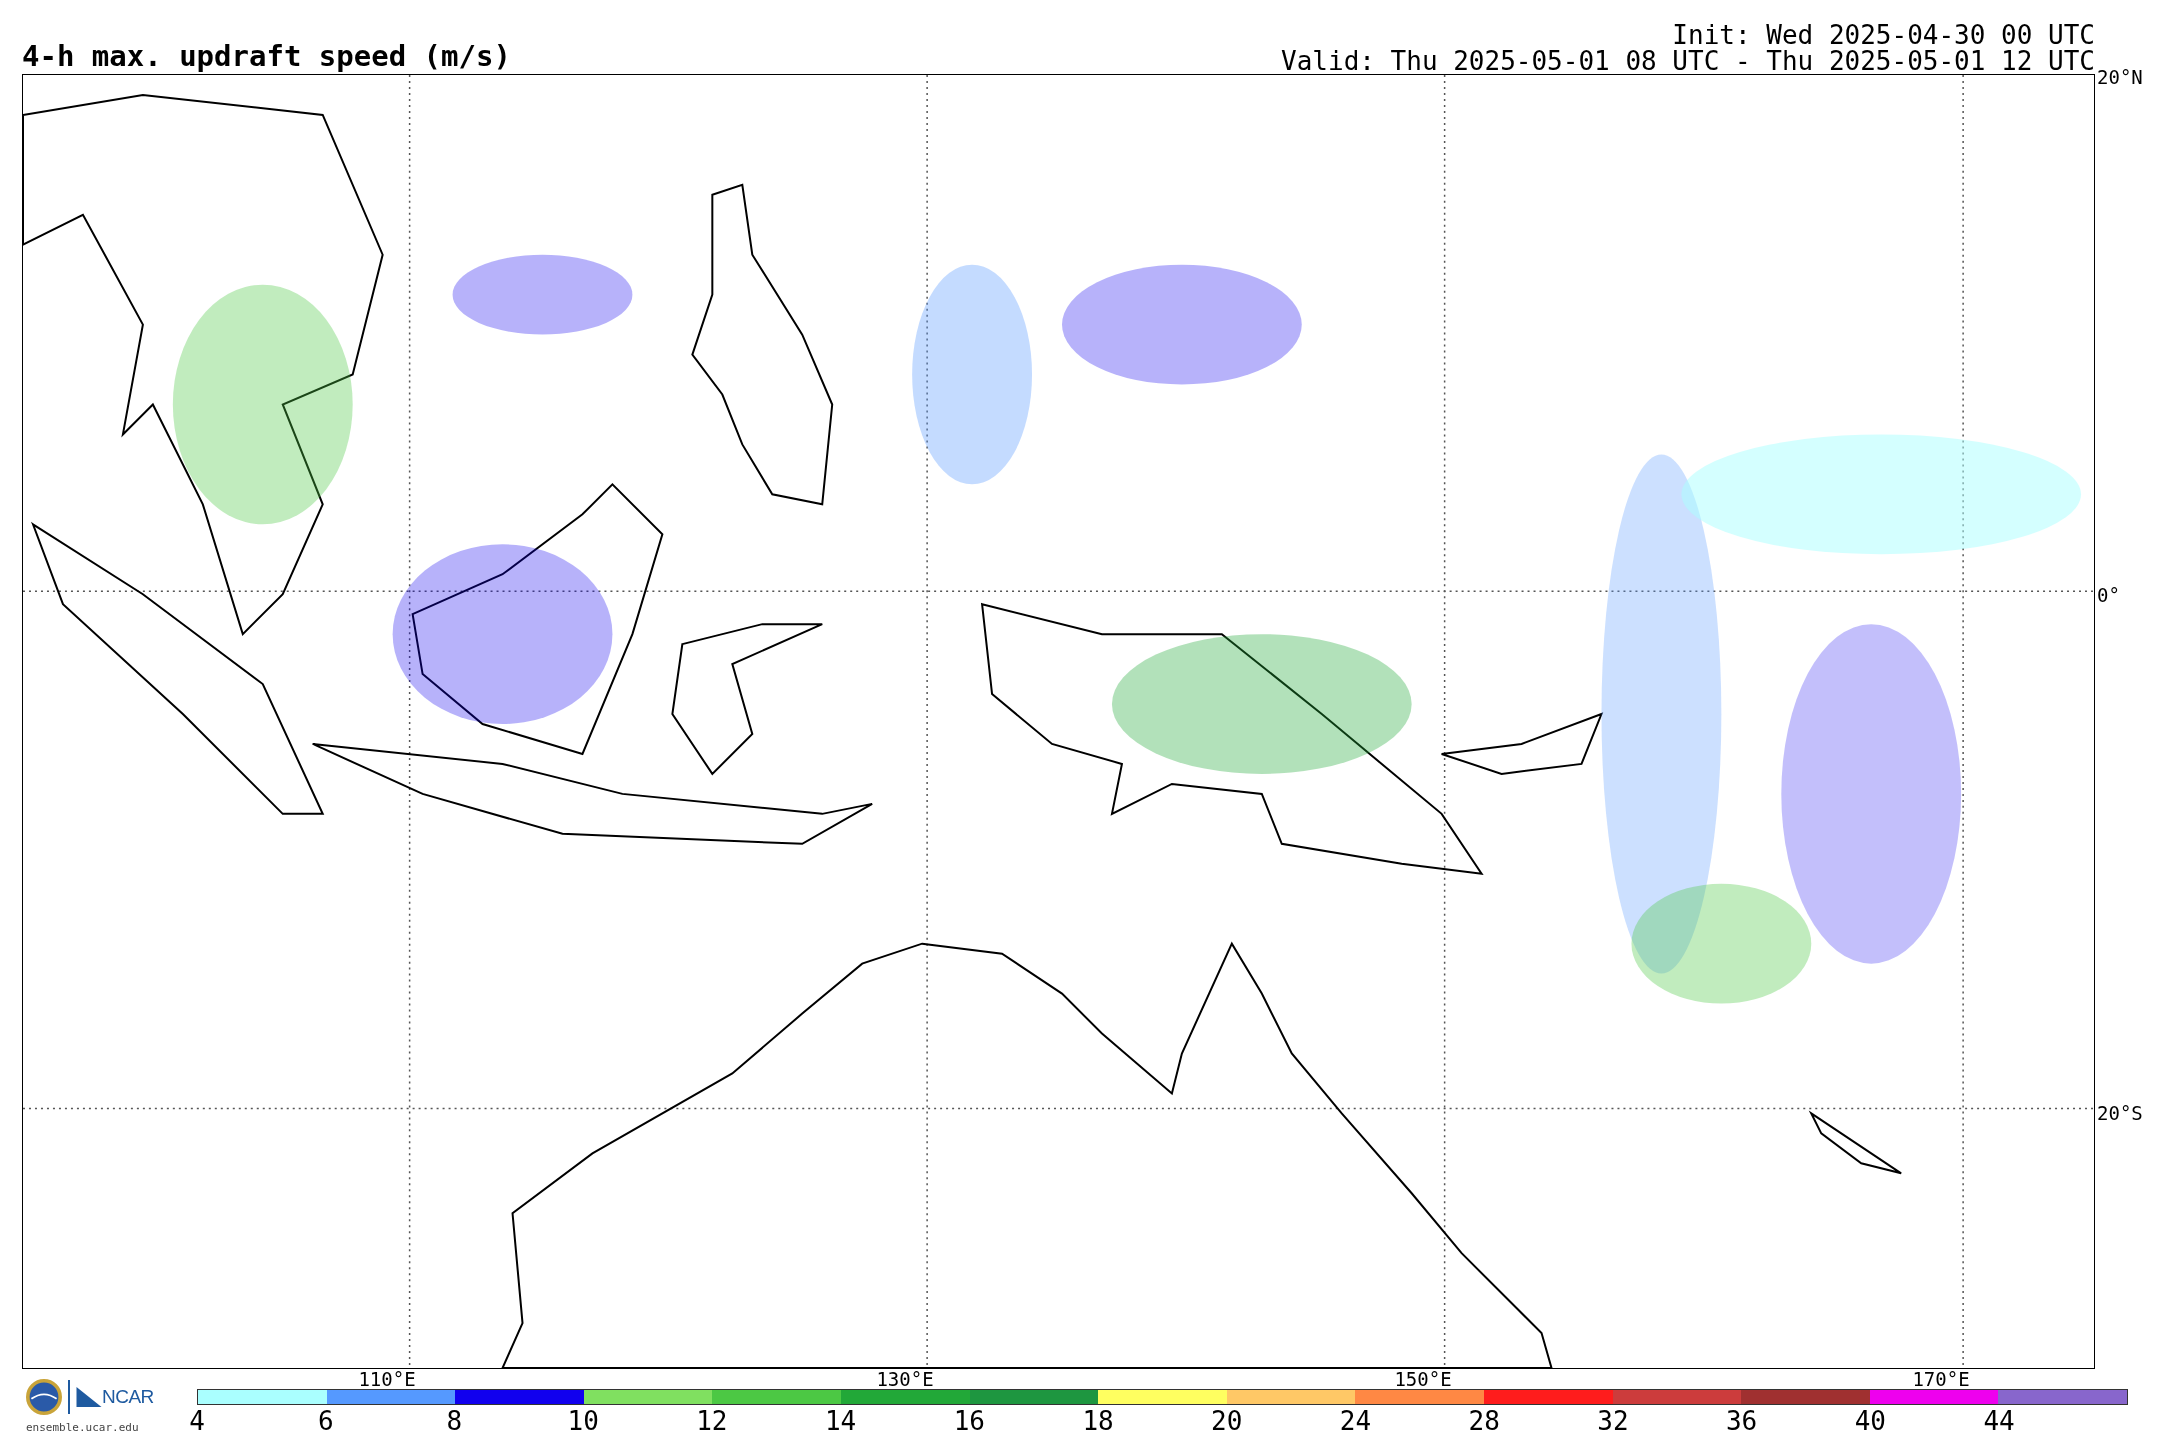  Describe the element at coordinates (1613, 1419) in the screenshot. I see `colorbar-label: 32` at that location.